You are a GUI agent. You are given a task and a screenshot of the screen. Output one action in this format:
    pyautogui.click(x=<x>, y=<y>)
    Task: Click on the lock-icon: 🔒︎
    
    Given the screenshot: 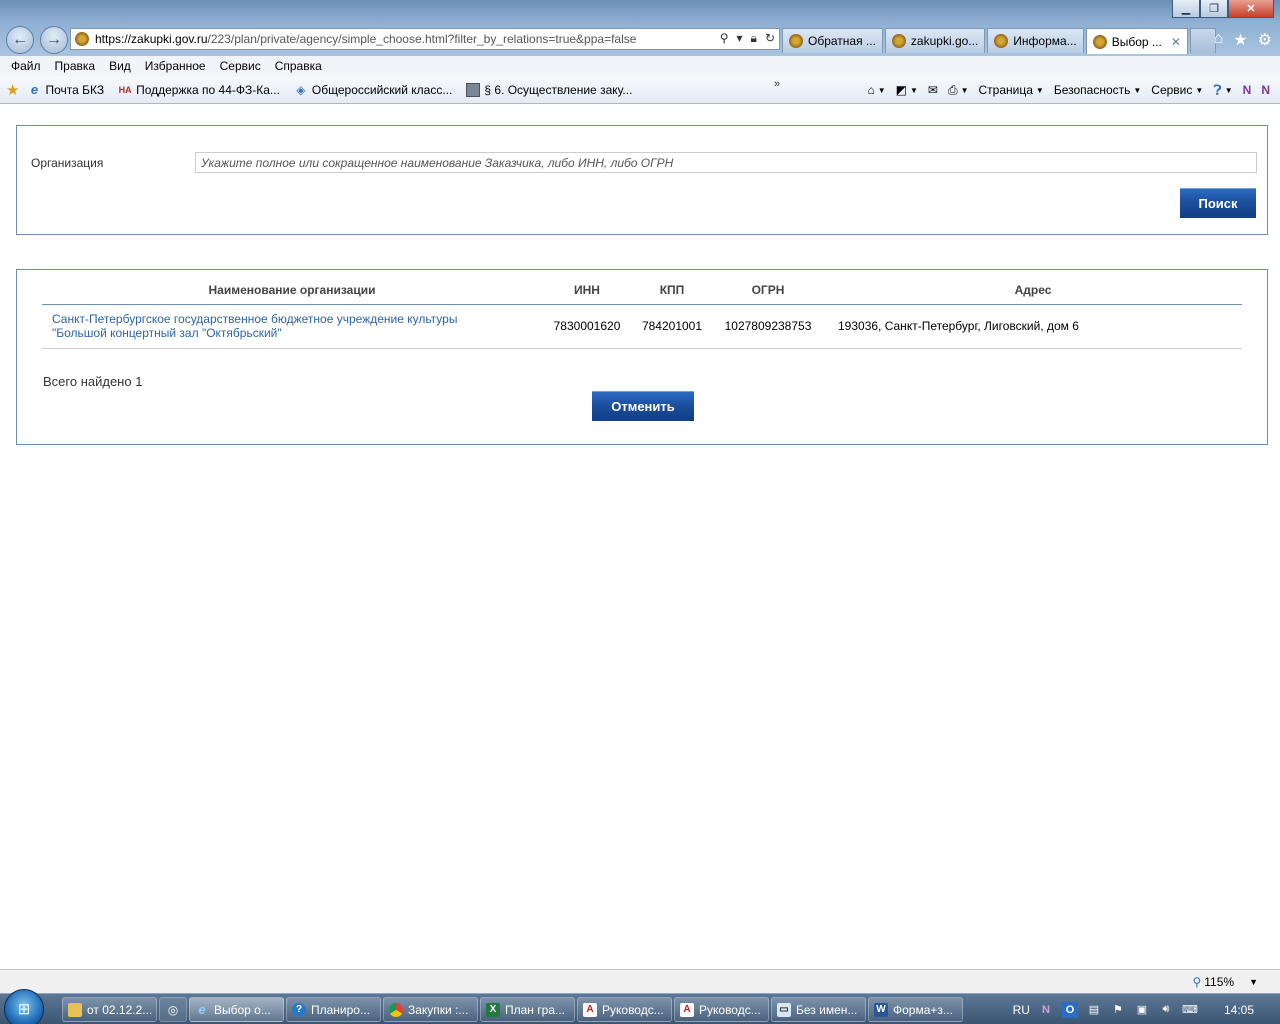 What is the action you would take?
    pyautogui.click(x=754, y=38)
    